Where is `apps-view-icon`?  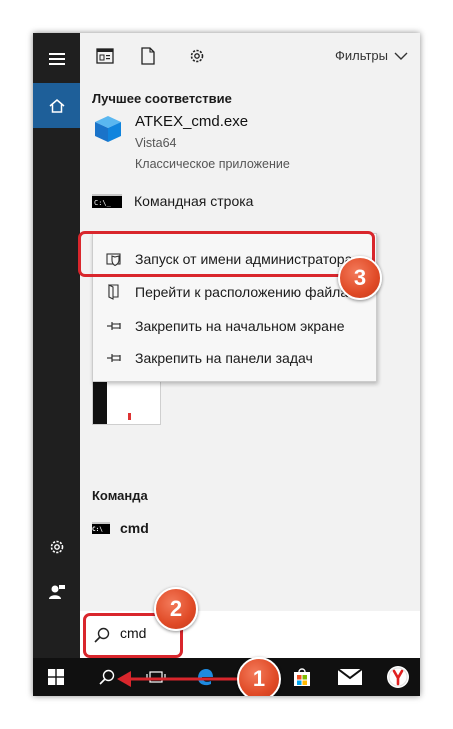 apps-view-icon is located at coordinates (105, 56).